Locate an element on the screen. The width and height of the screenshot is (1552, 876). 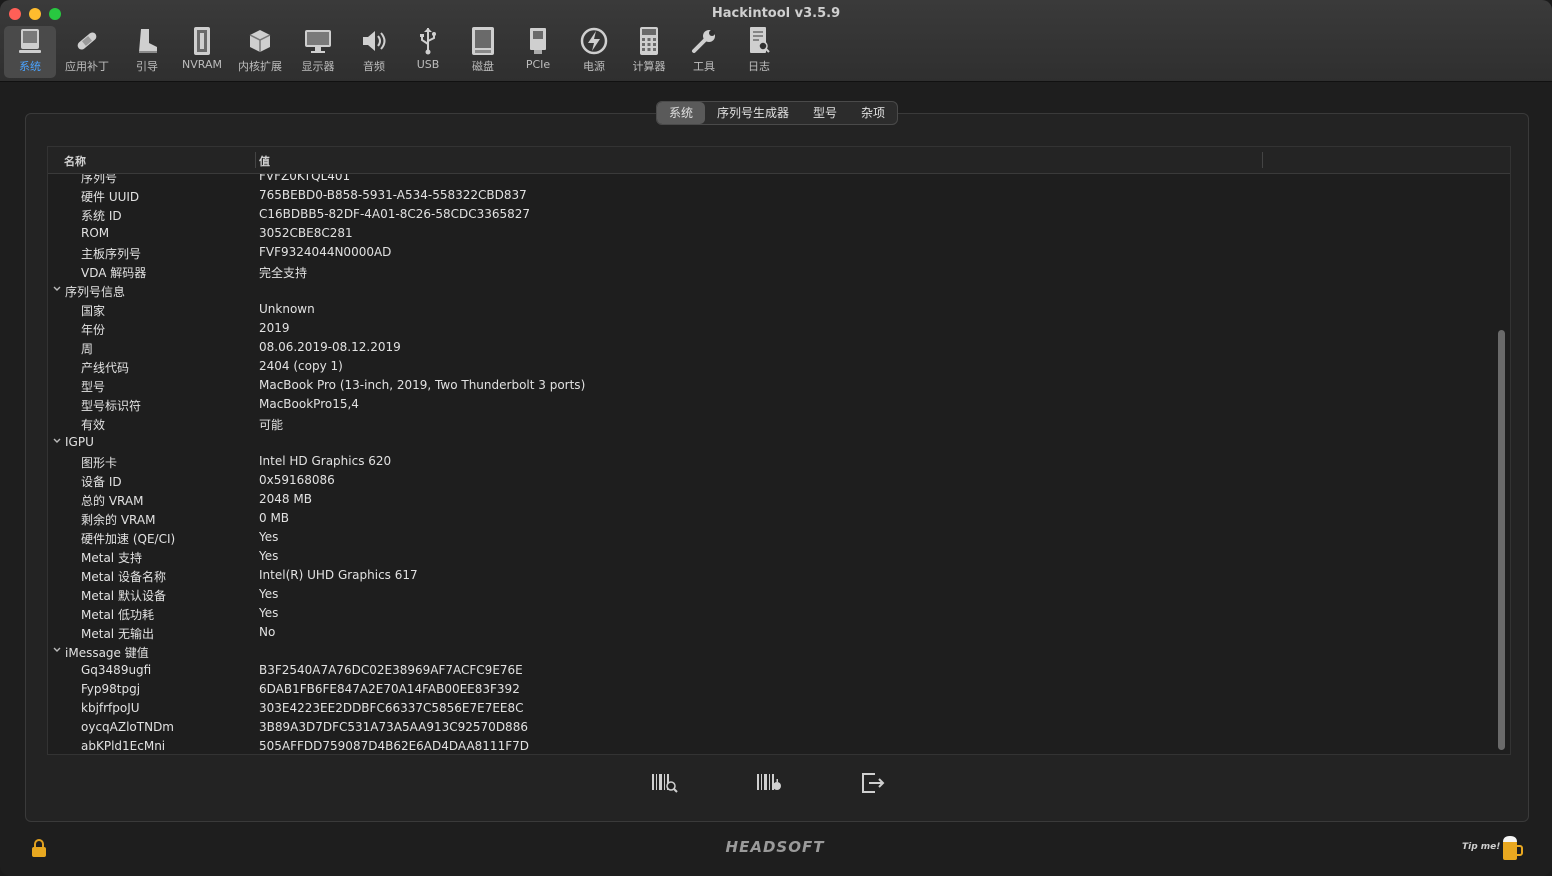
column-header-value: 值 is located at coordinates (264, 161).